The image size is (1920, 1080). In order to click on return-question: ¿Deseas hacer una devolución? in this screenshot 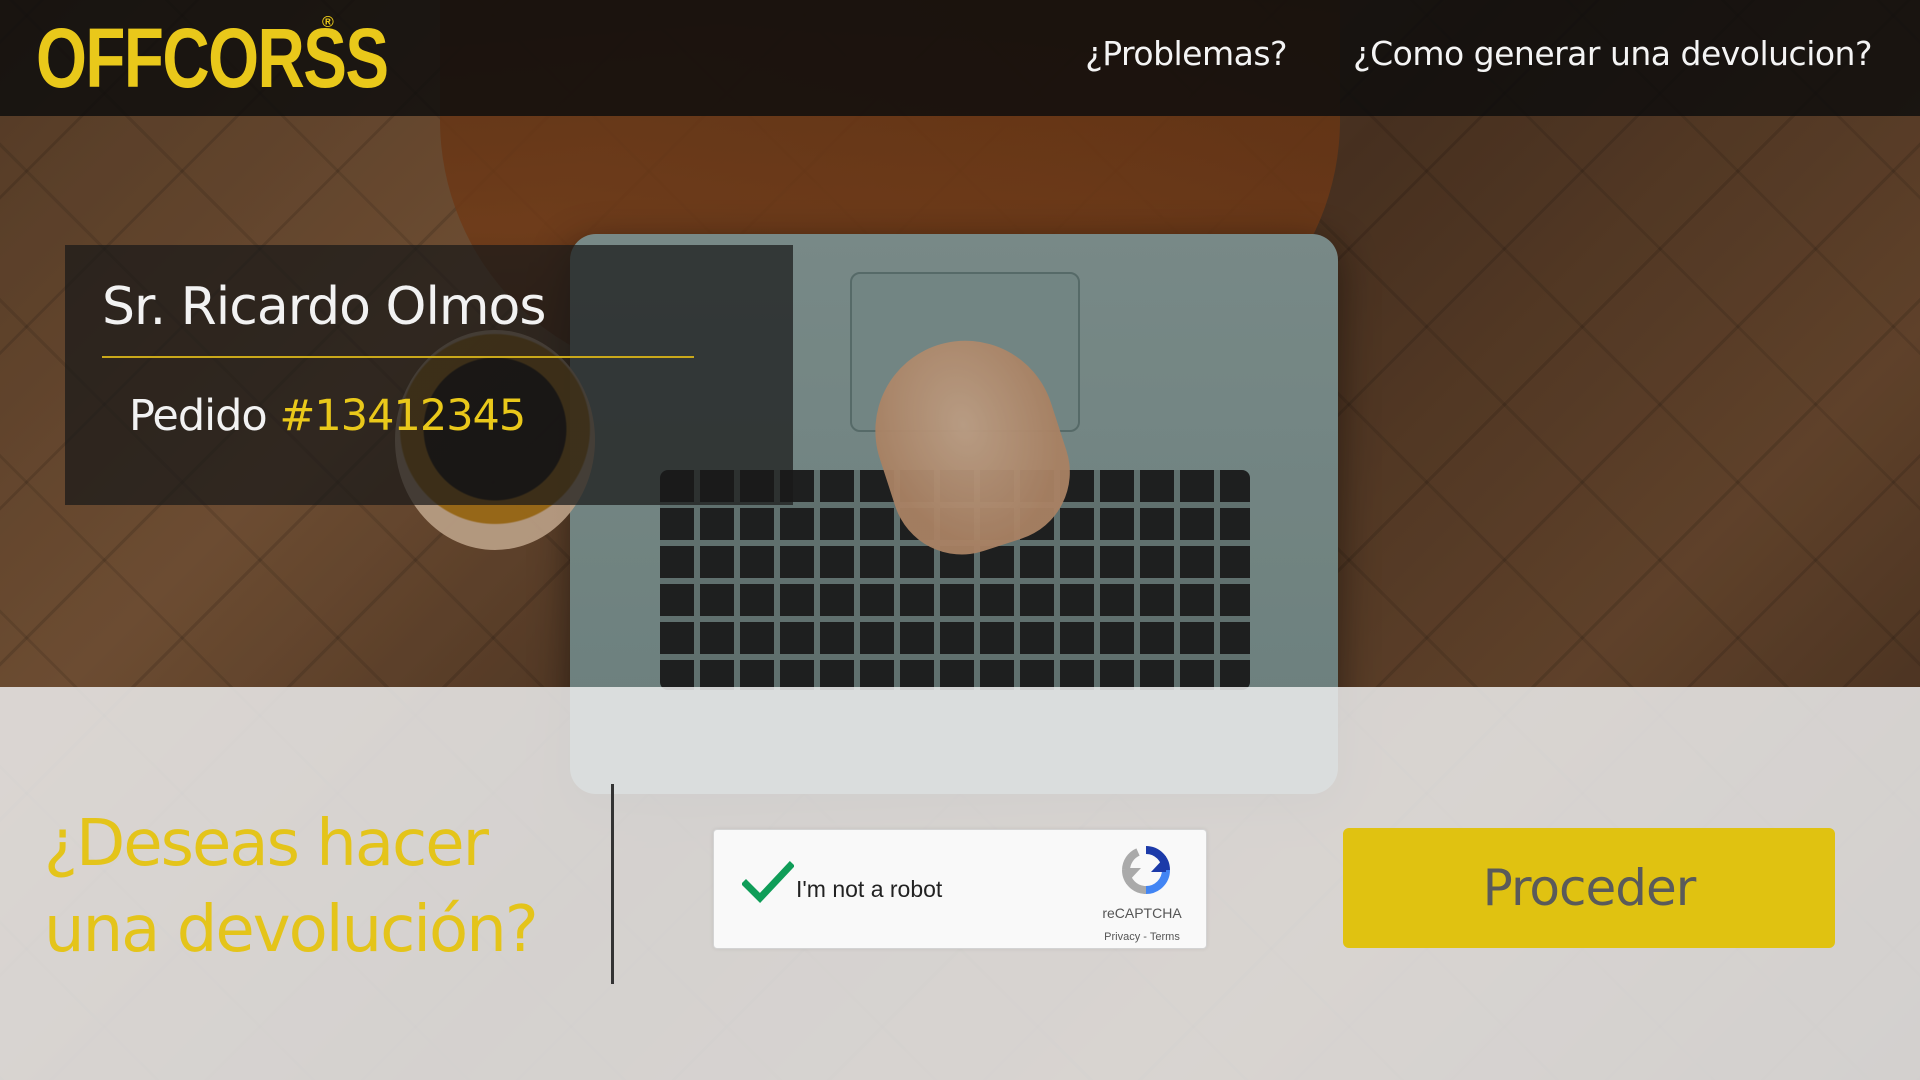, I will do `click(291, 887)`.